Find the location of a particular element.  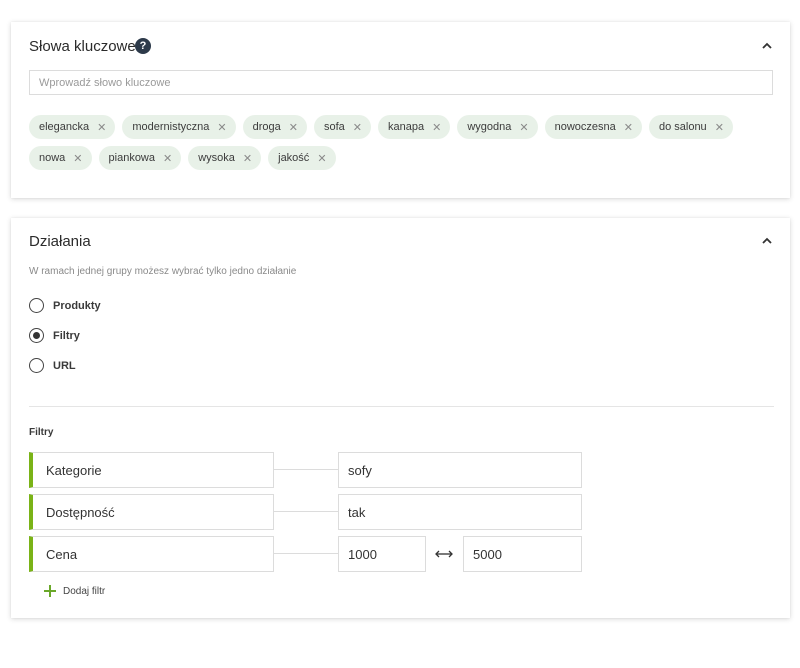

keyword-tag: do salonu ✕ is located at coordinates (690, 127).